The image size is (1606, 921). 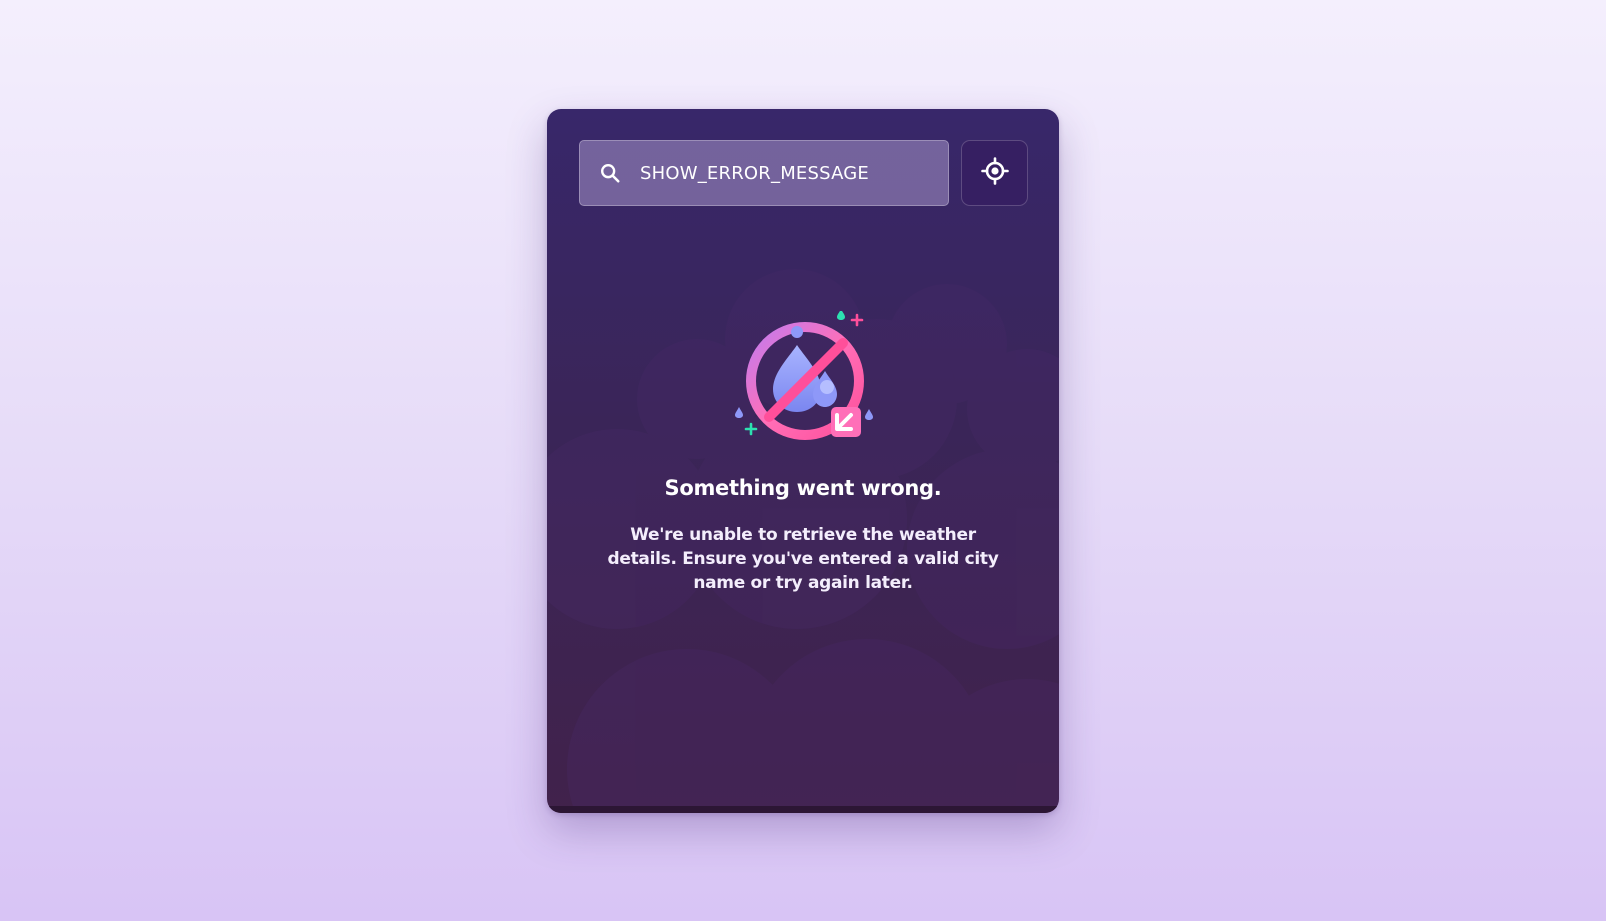 I want to click on search-icon, so click(x=610, y=173).